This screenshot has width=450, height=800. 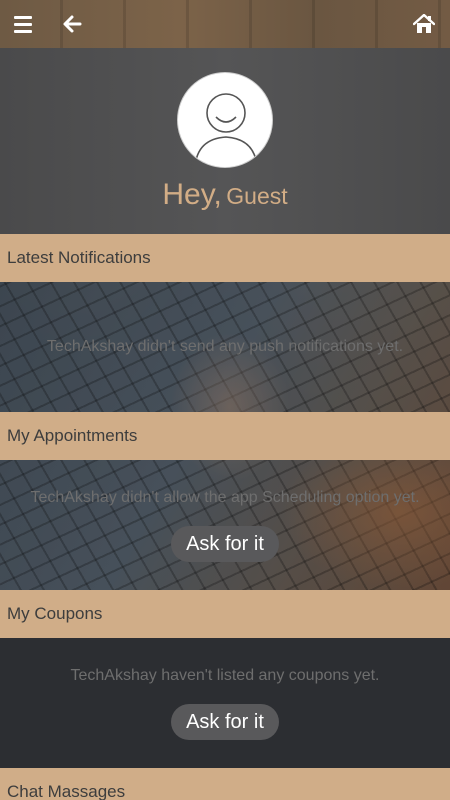 I want to click on appointments-ask-button: Ask for it, so click(x=225, y=544).